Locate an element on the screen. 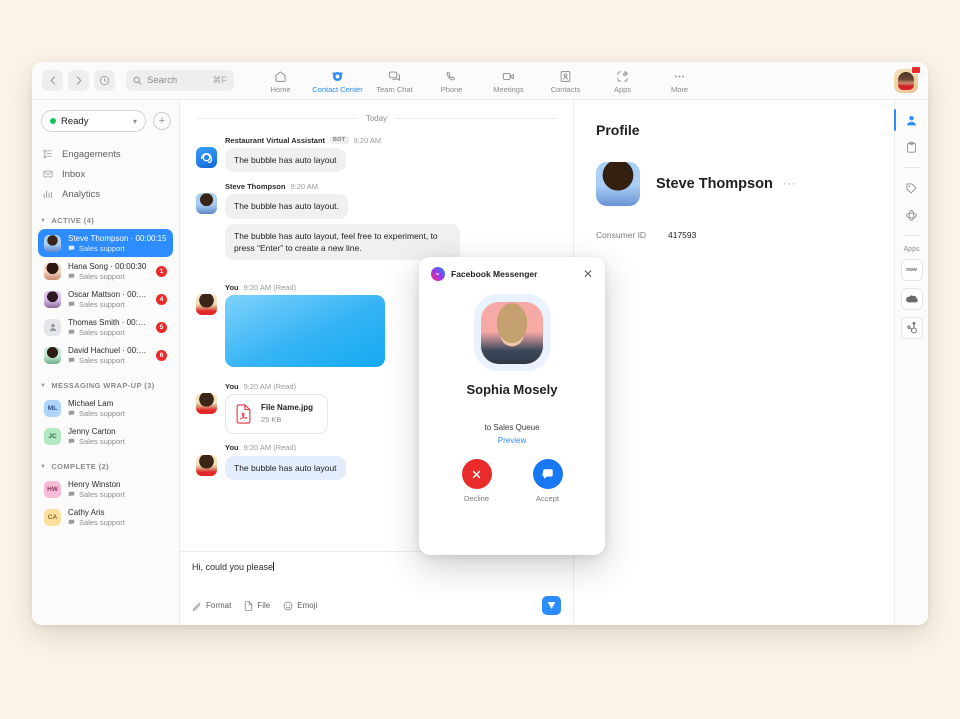 This screenshot has height=719, width=960. search-input: Search ⌘F is located at coordinates (180, 80).